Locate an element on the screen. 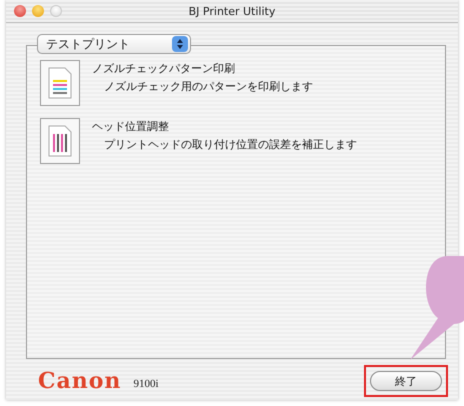 This screenshot has width=464, height=406. tool-title: ヘッド位置調整 is located at coordinates (131, 126).